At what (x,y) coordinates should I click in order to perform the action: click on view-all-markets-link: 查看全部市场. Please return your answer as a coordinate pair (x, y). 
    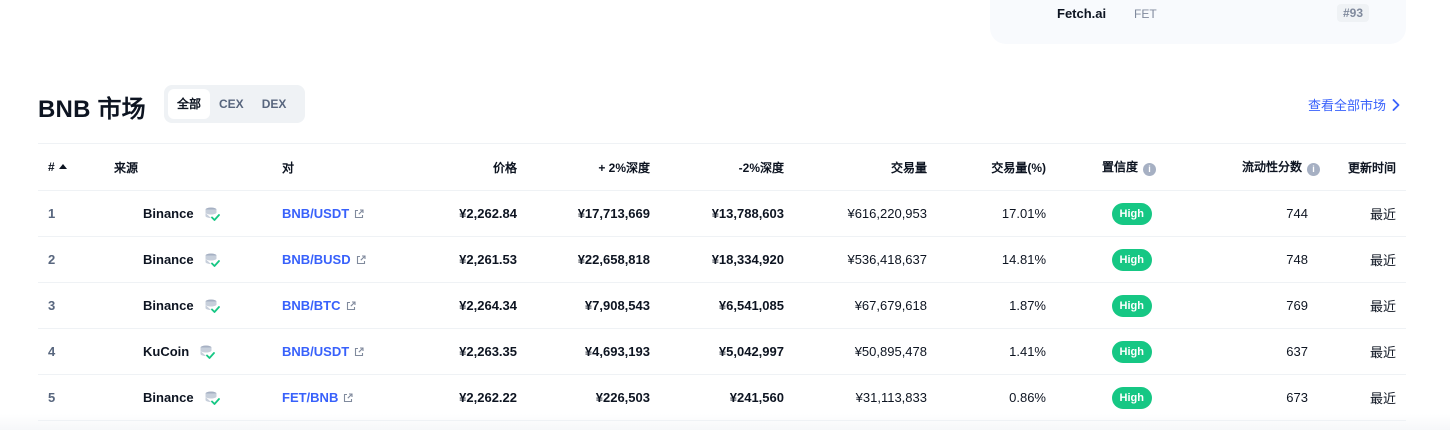
    Looking at the image, I should click on (1354, 104).